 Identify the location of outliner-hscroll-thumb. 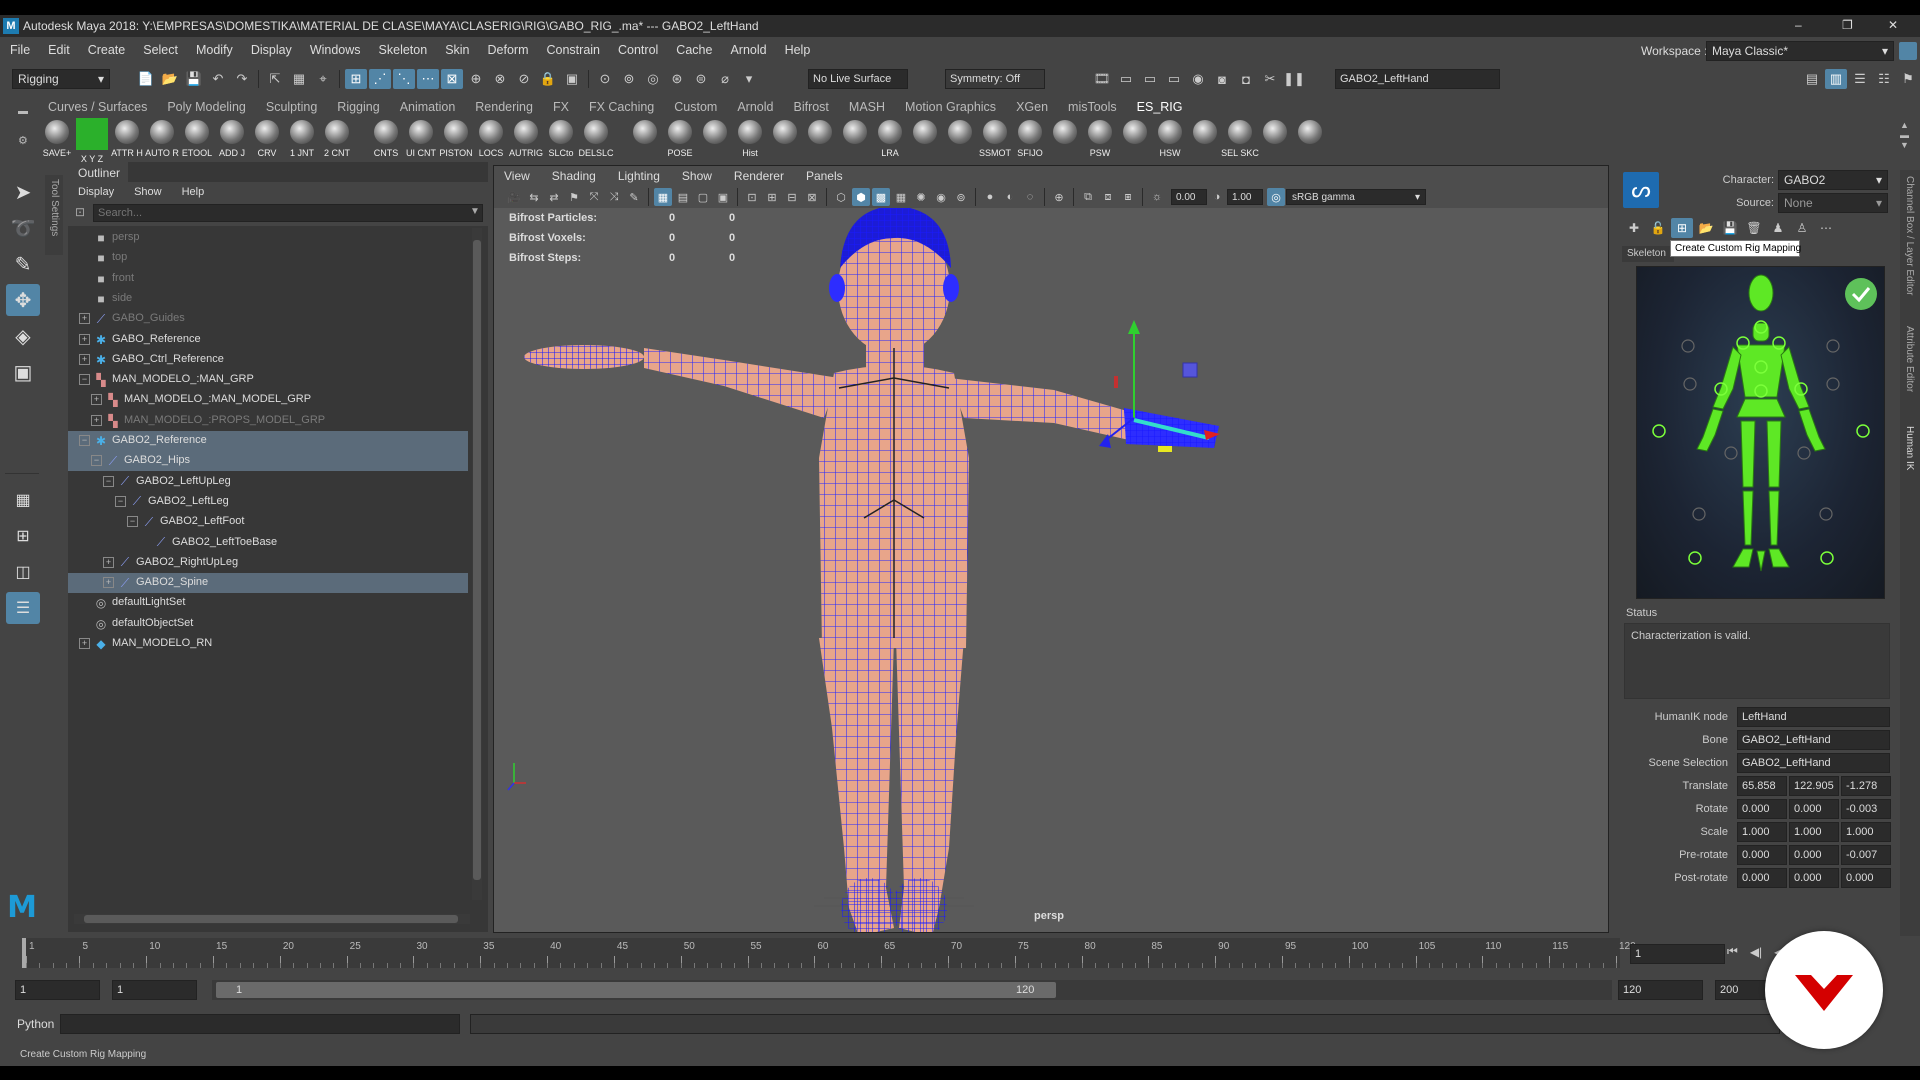
(271, 919).